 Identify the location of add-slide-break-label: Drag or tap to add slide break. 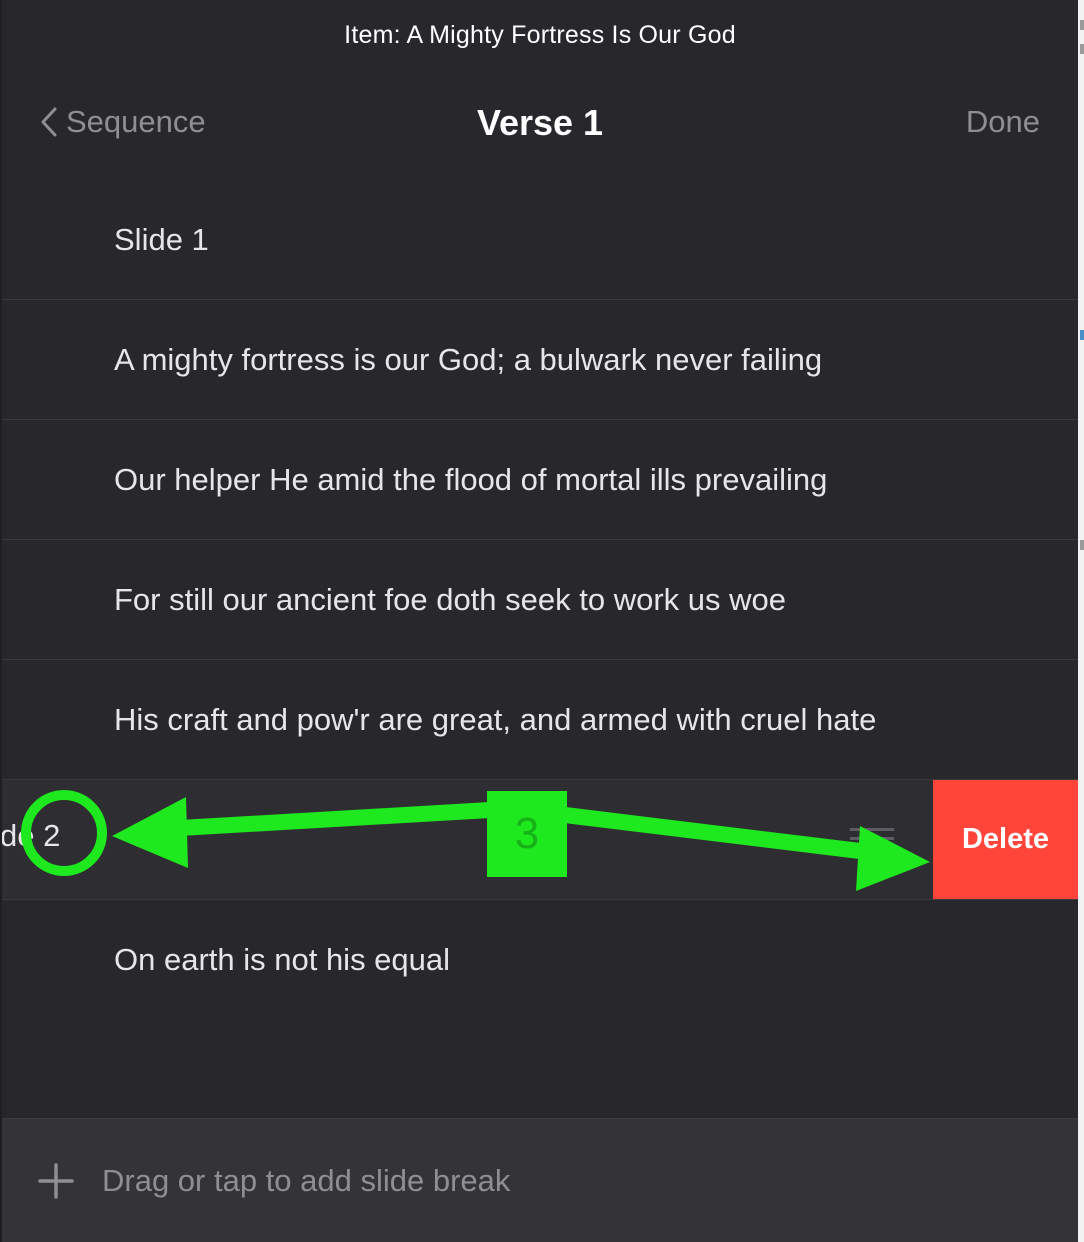
(306, 1181).